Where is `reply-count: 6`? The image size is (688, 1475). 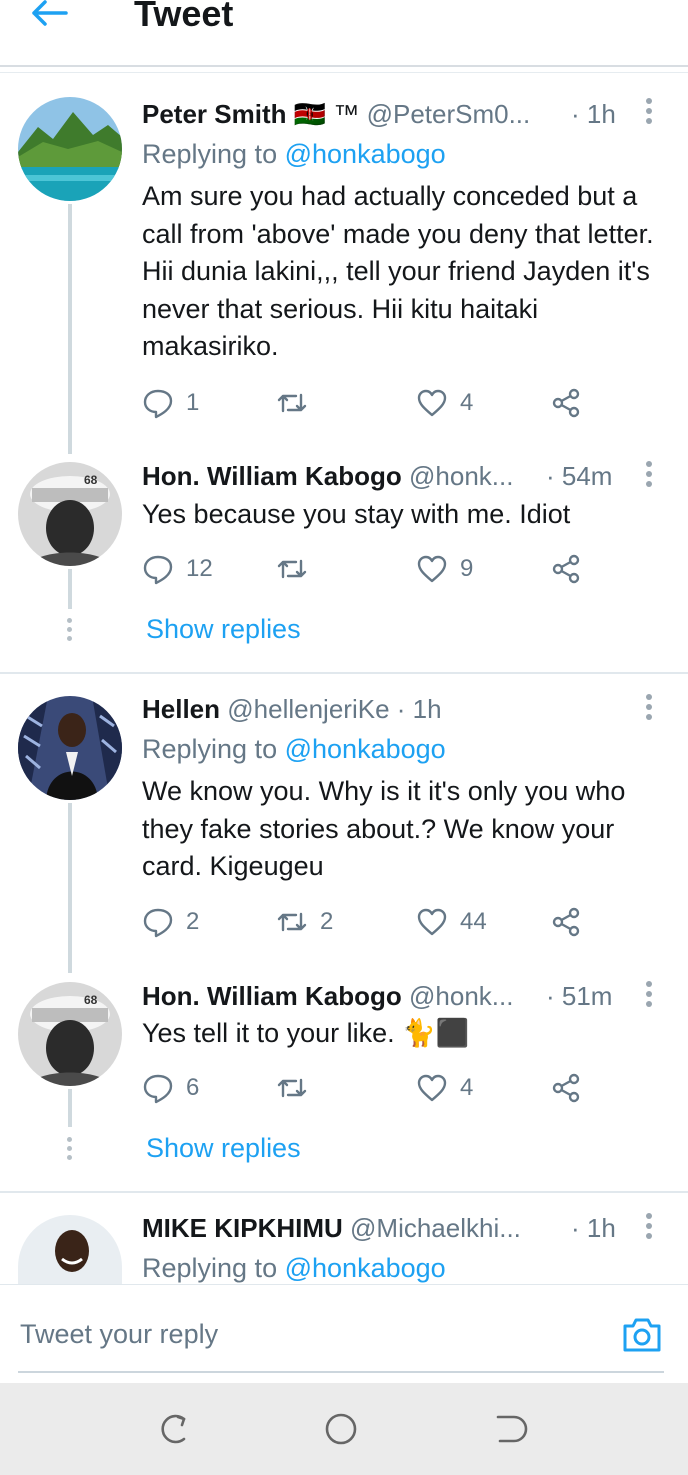
reply-count: 6 is located at coordinates (193, 1087).